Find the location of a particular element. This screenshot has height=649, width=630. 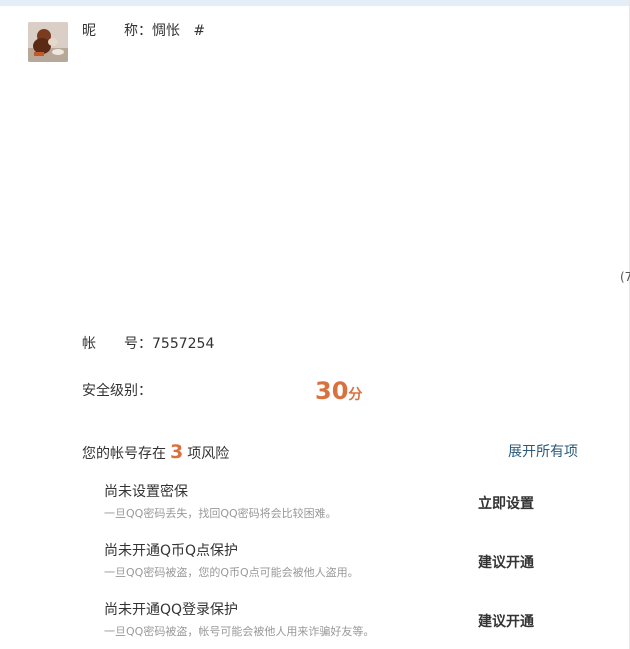

risk-summary-prefix: 您的帐号存在 is located at coordinates (124, 454).